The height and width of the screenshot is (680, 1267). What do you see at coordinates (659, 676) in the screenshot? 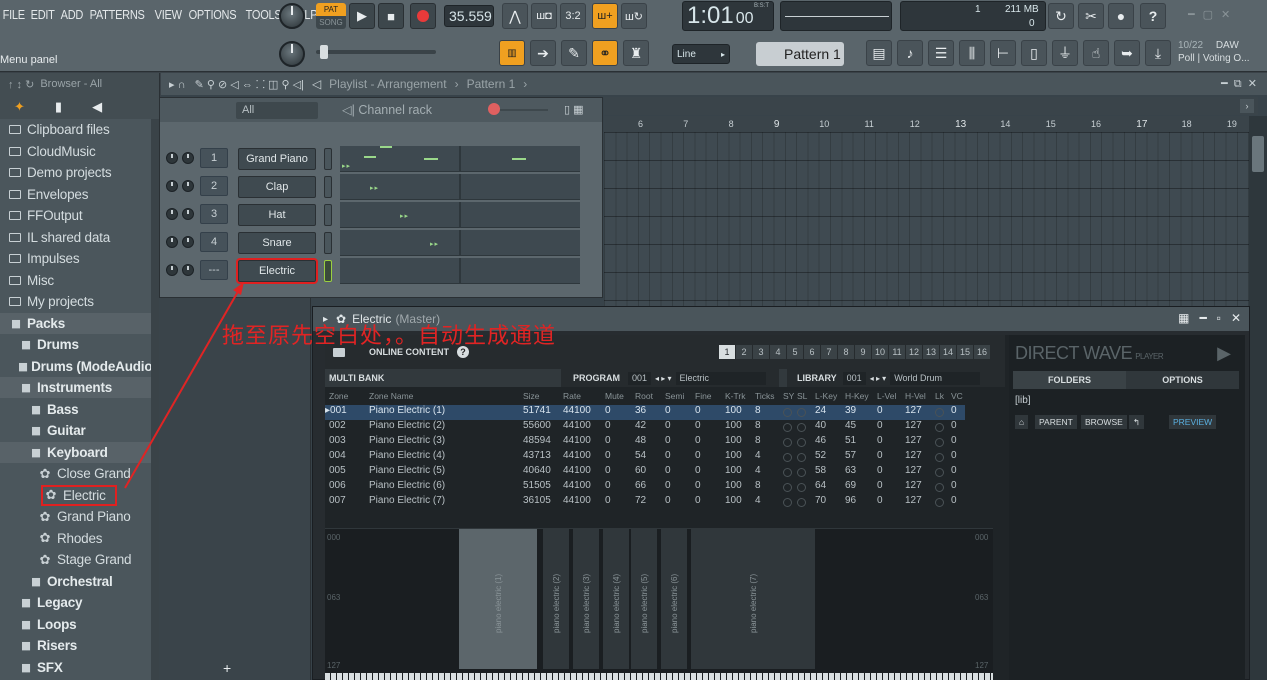
I see `keyboard-strip` at bounding box center [659, 676].